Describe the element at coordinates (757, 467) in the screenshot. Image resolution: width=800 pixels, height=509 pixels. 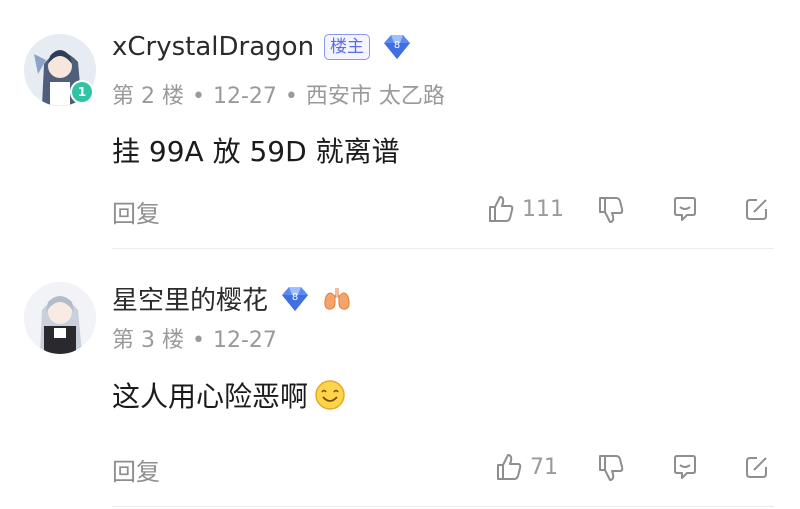
I see `share-icon` at that location.